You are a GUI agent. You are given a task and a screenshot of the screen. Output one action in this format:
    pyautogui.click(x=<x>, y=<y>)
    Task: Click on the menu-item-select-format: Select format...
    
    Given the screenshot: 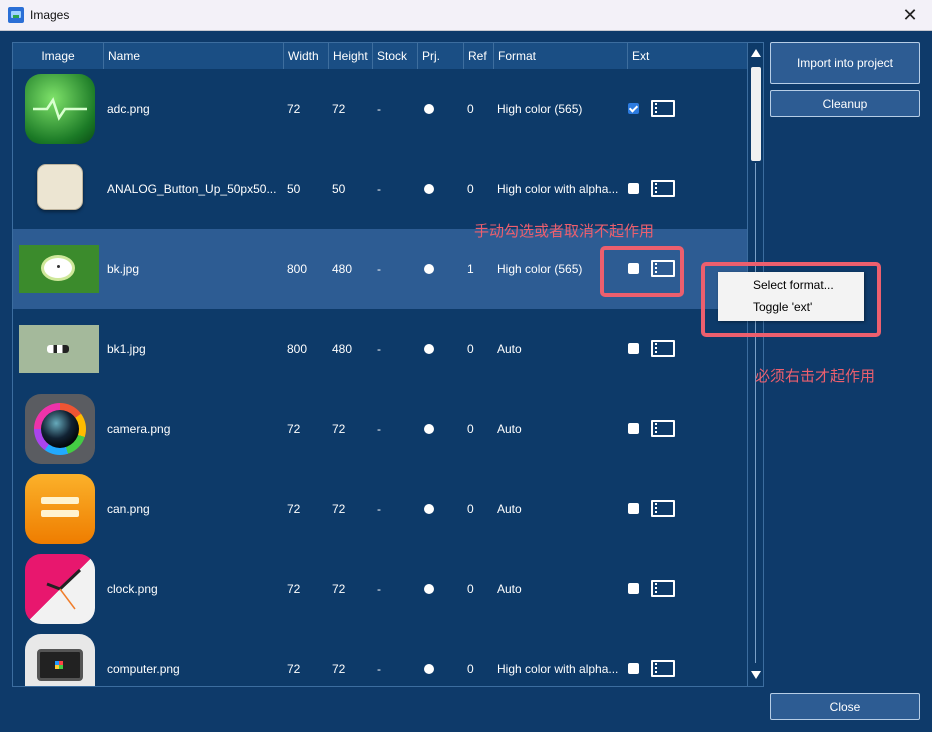 What is the action you would take?
    pyautogui.click(x=793, y=285)
    